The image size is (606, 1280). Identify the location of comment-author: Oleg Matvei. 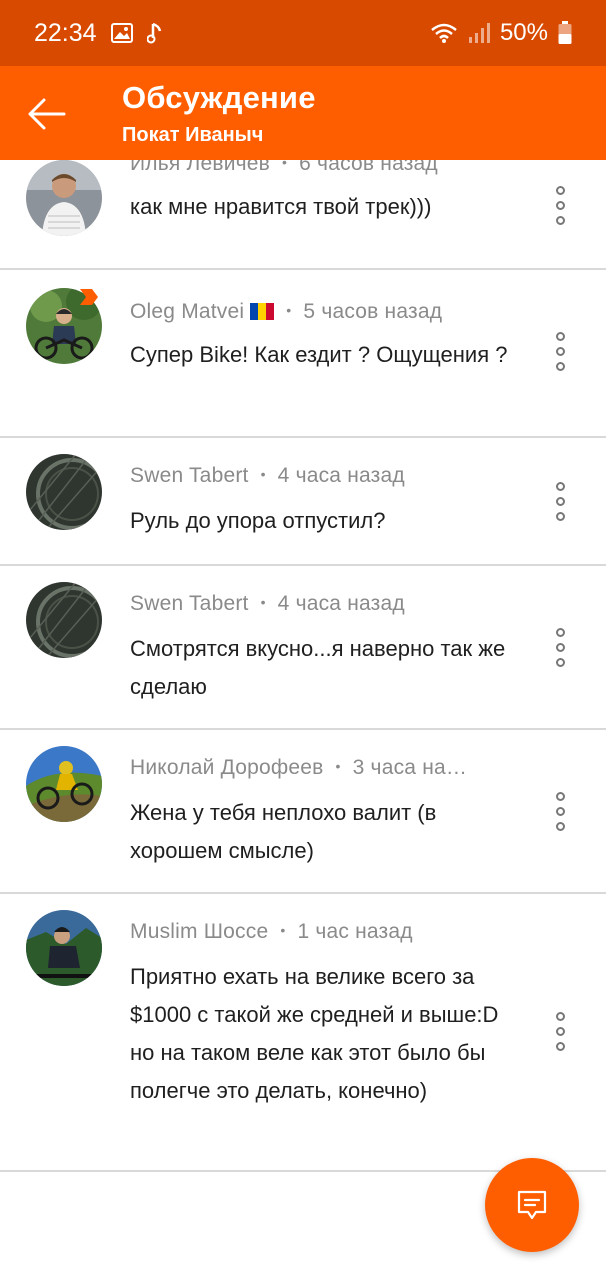
(187, 311).